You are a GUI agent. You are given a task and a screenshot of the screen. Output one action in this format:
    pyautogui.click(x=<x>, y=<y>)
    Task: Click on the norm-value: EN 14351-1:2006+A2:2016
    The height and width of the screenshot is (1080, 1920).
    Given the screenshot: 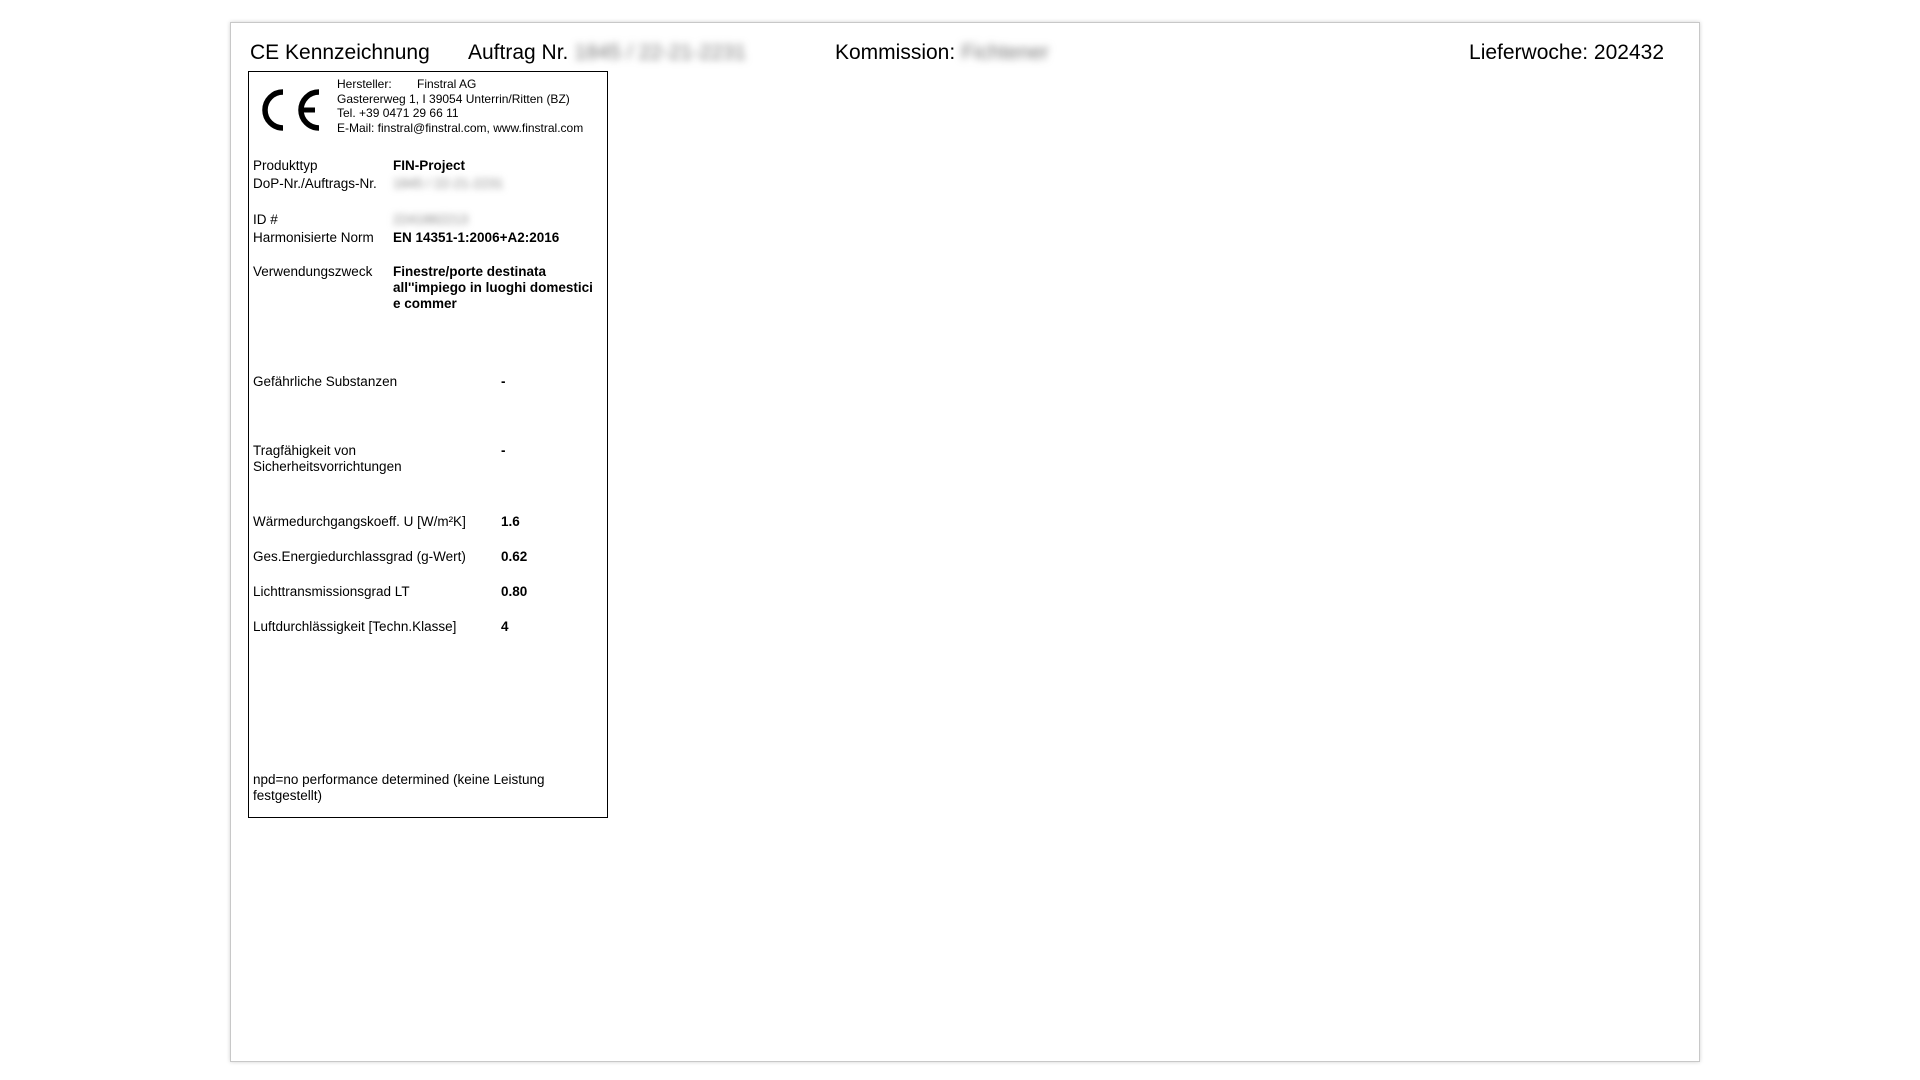 What is the action you would take?
    pyautogui.click(x=476, y=237)
    